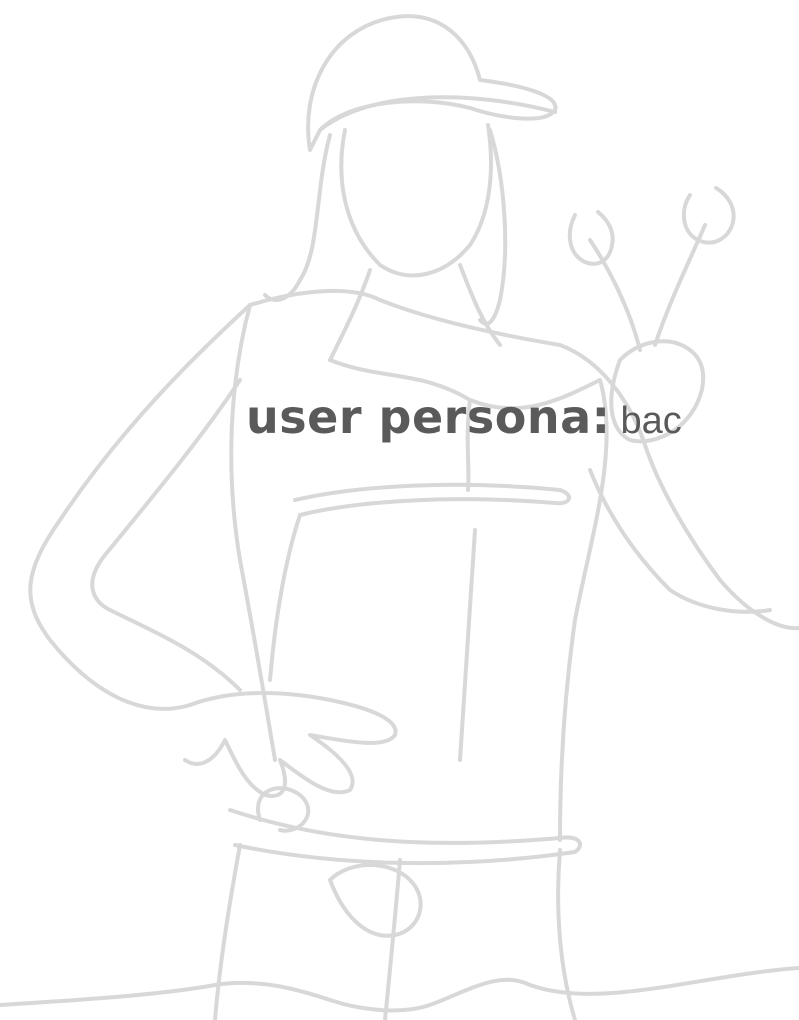 The height and width of the screenshot is (1020, 799). Describe the element at coordinates (694, 266) in the screenshot. I see `wrench-right` at that location.